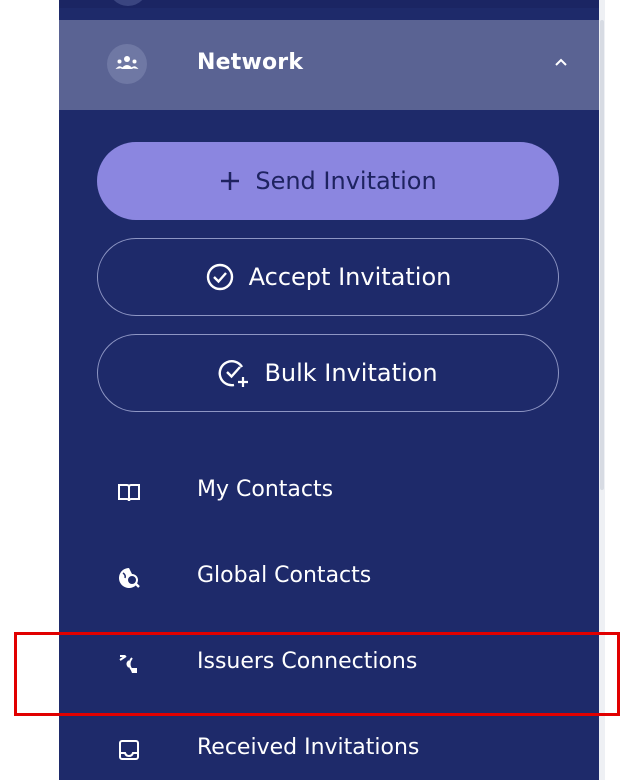 This screenshot has width=621, height=780. Describe the element at coordinates (284, 575) in the screenshot. I see `sidebar-item-label: Global Contacts` at that location.